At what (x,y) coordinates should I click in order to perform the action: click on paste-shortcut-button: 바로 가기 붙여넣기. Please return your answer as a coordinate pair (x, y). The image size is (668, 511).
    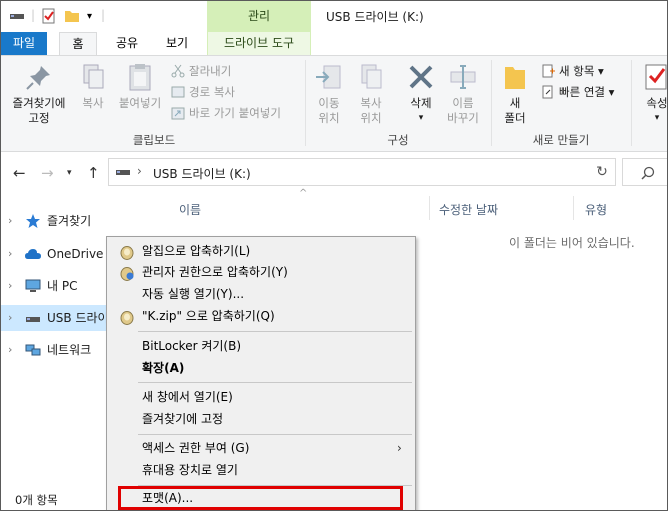
    Looking at the image, I should click on (226, 113).